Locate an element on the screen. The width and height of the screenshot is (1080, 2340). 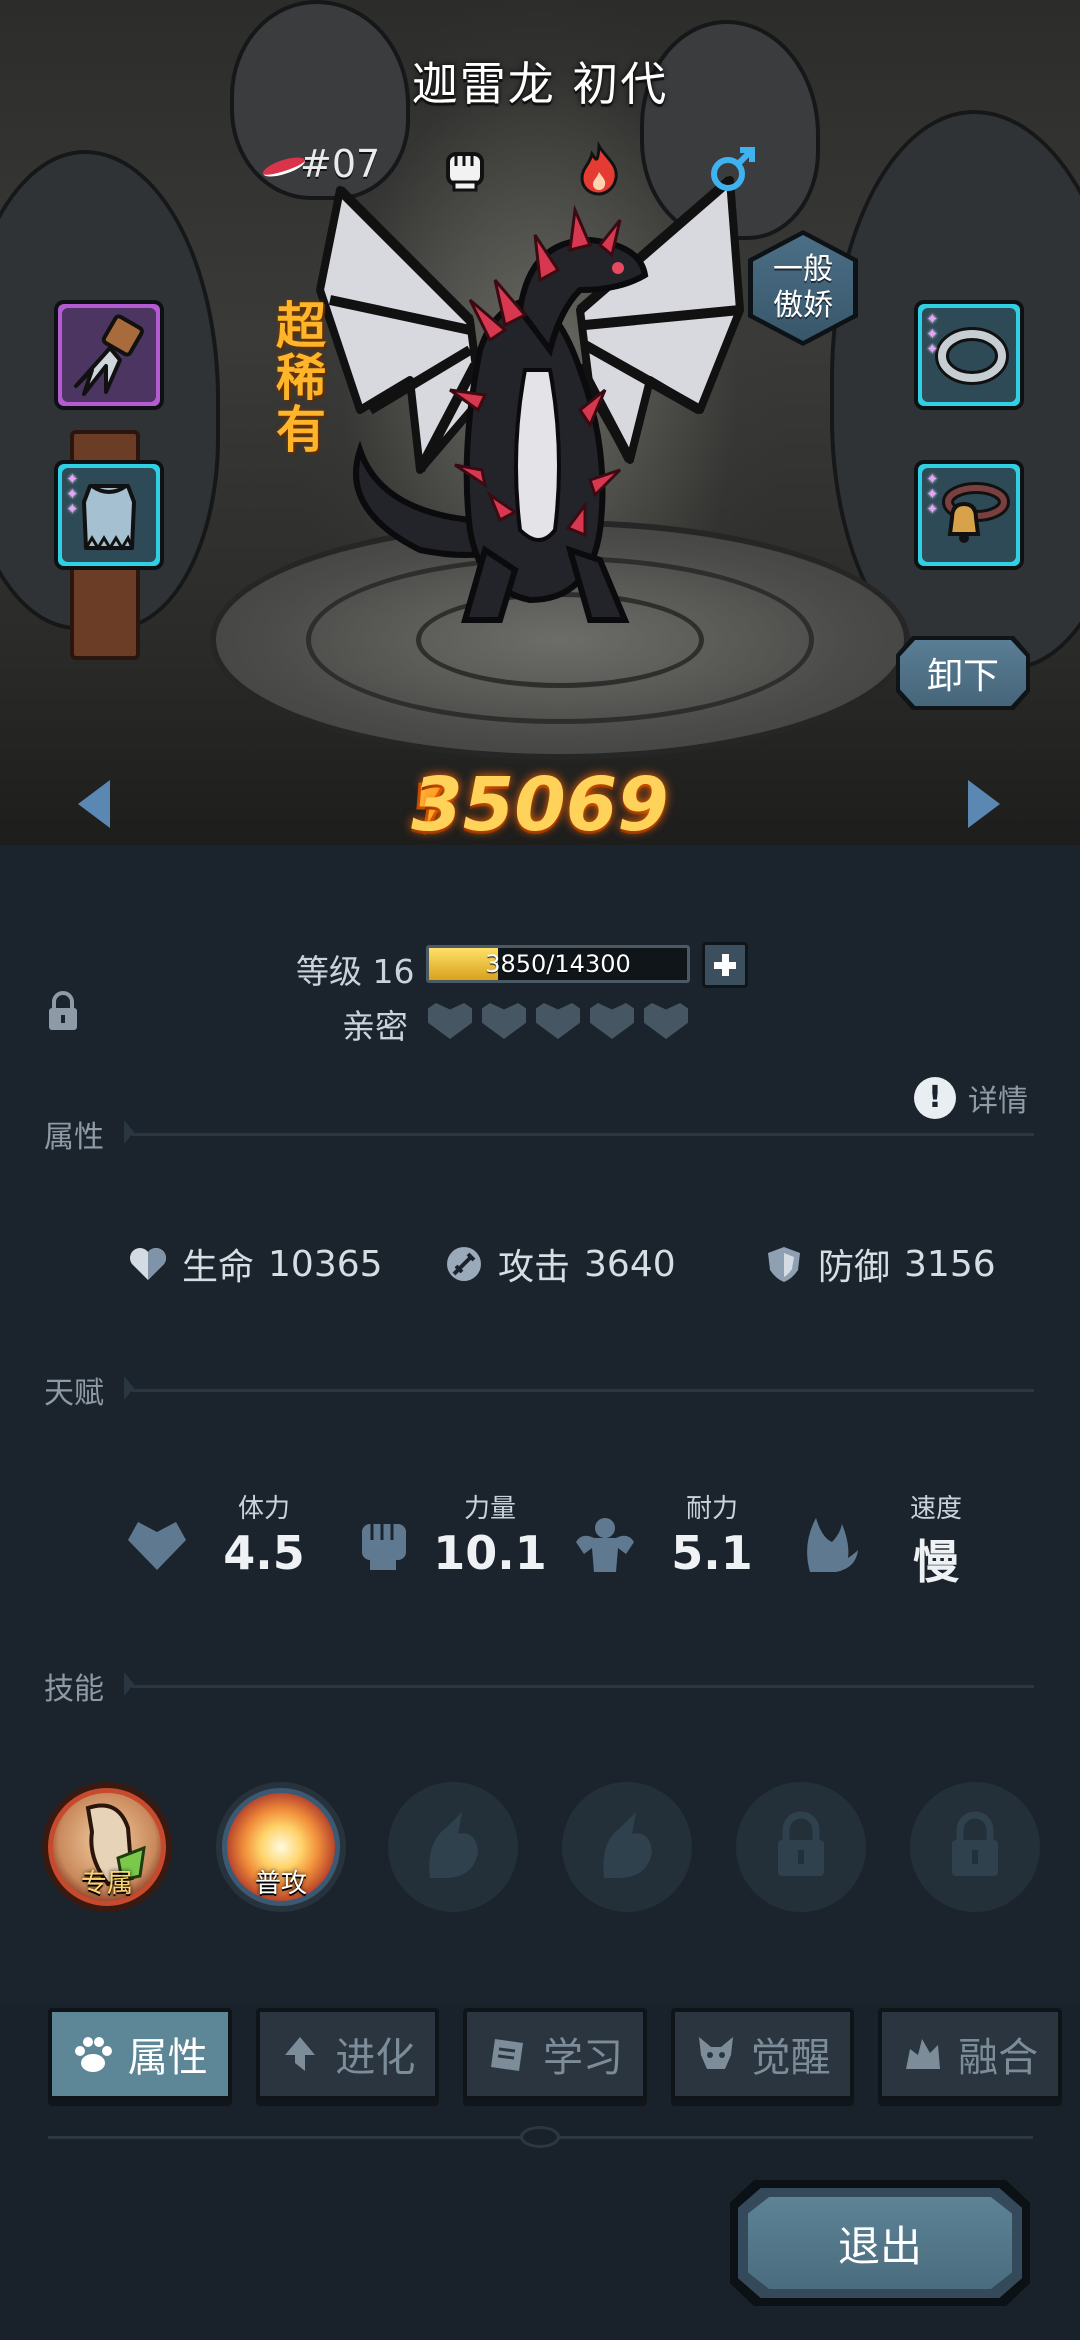
section-attributes-label: 属性 is located at coordinates (74, 1137).